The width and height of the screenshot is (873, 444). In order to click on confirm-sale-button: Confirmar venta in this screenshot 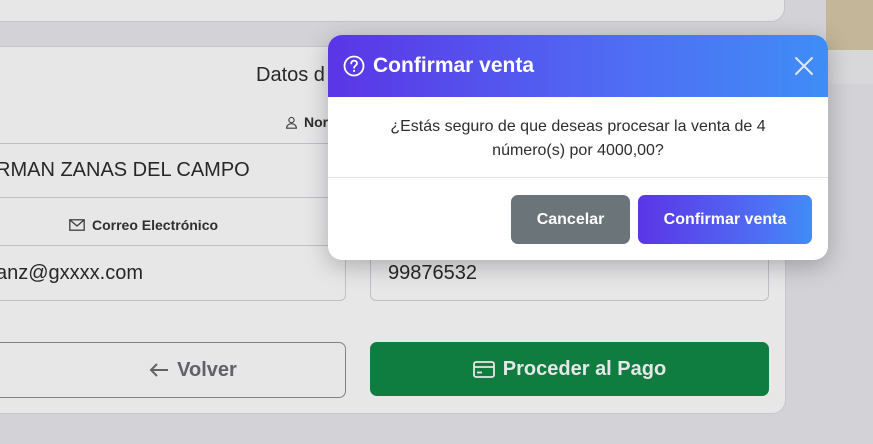, I will do `click(725, 219)`.